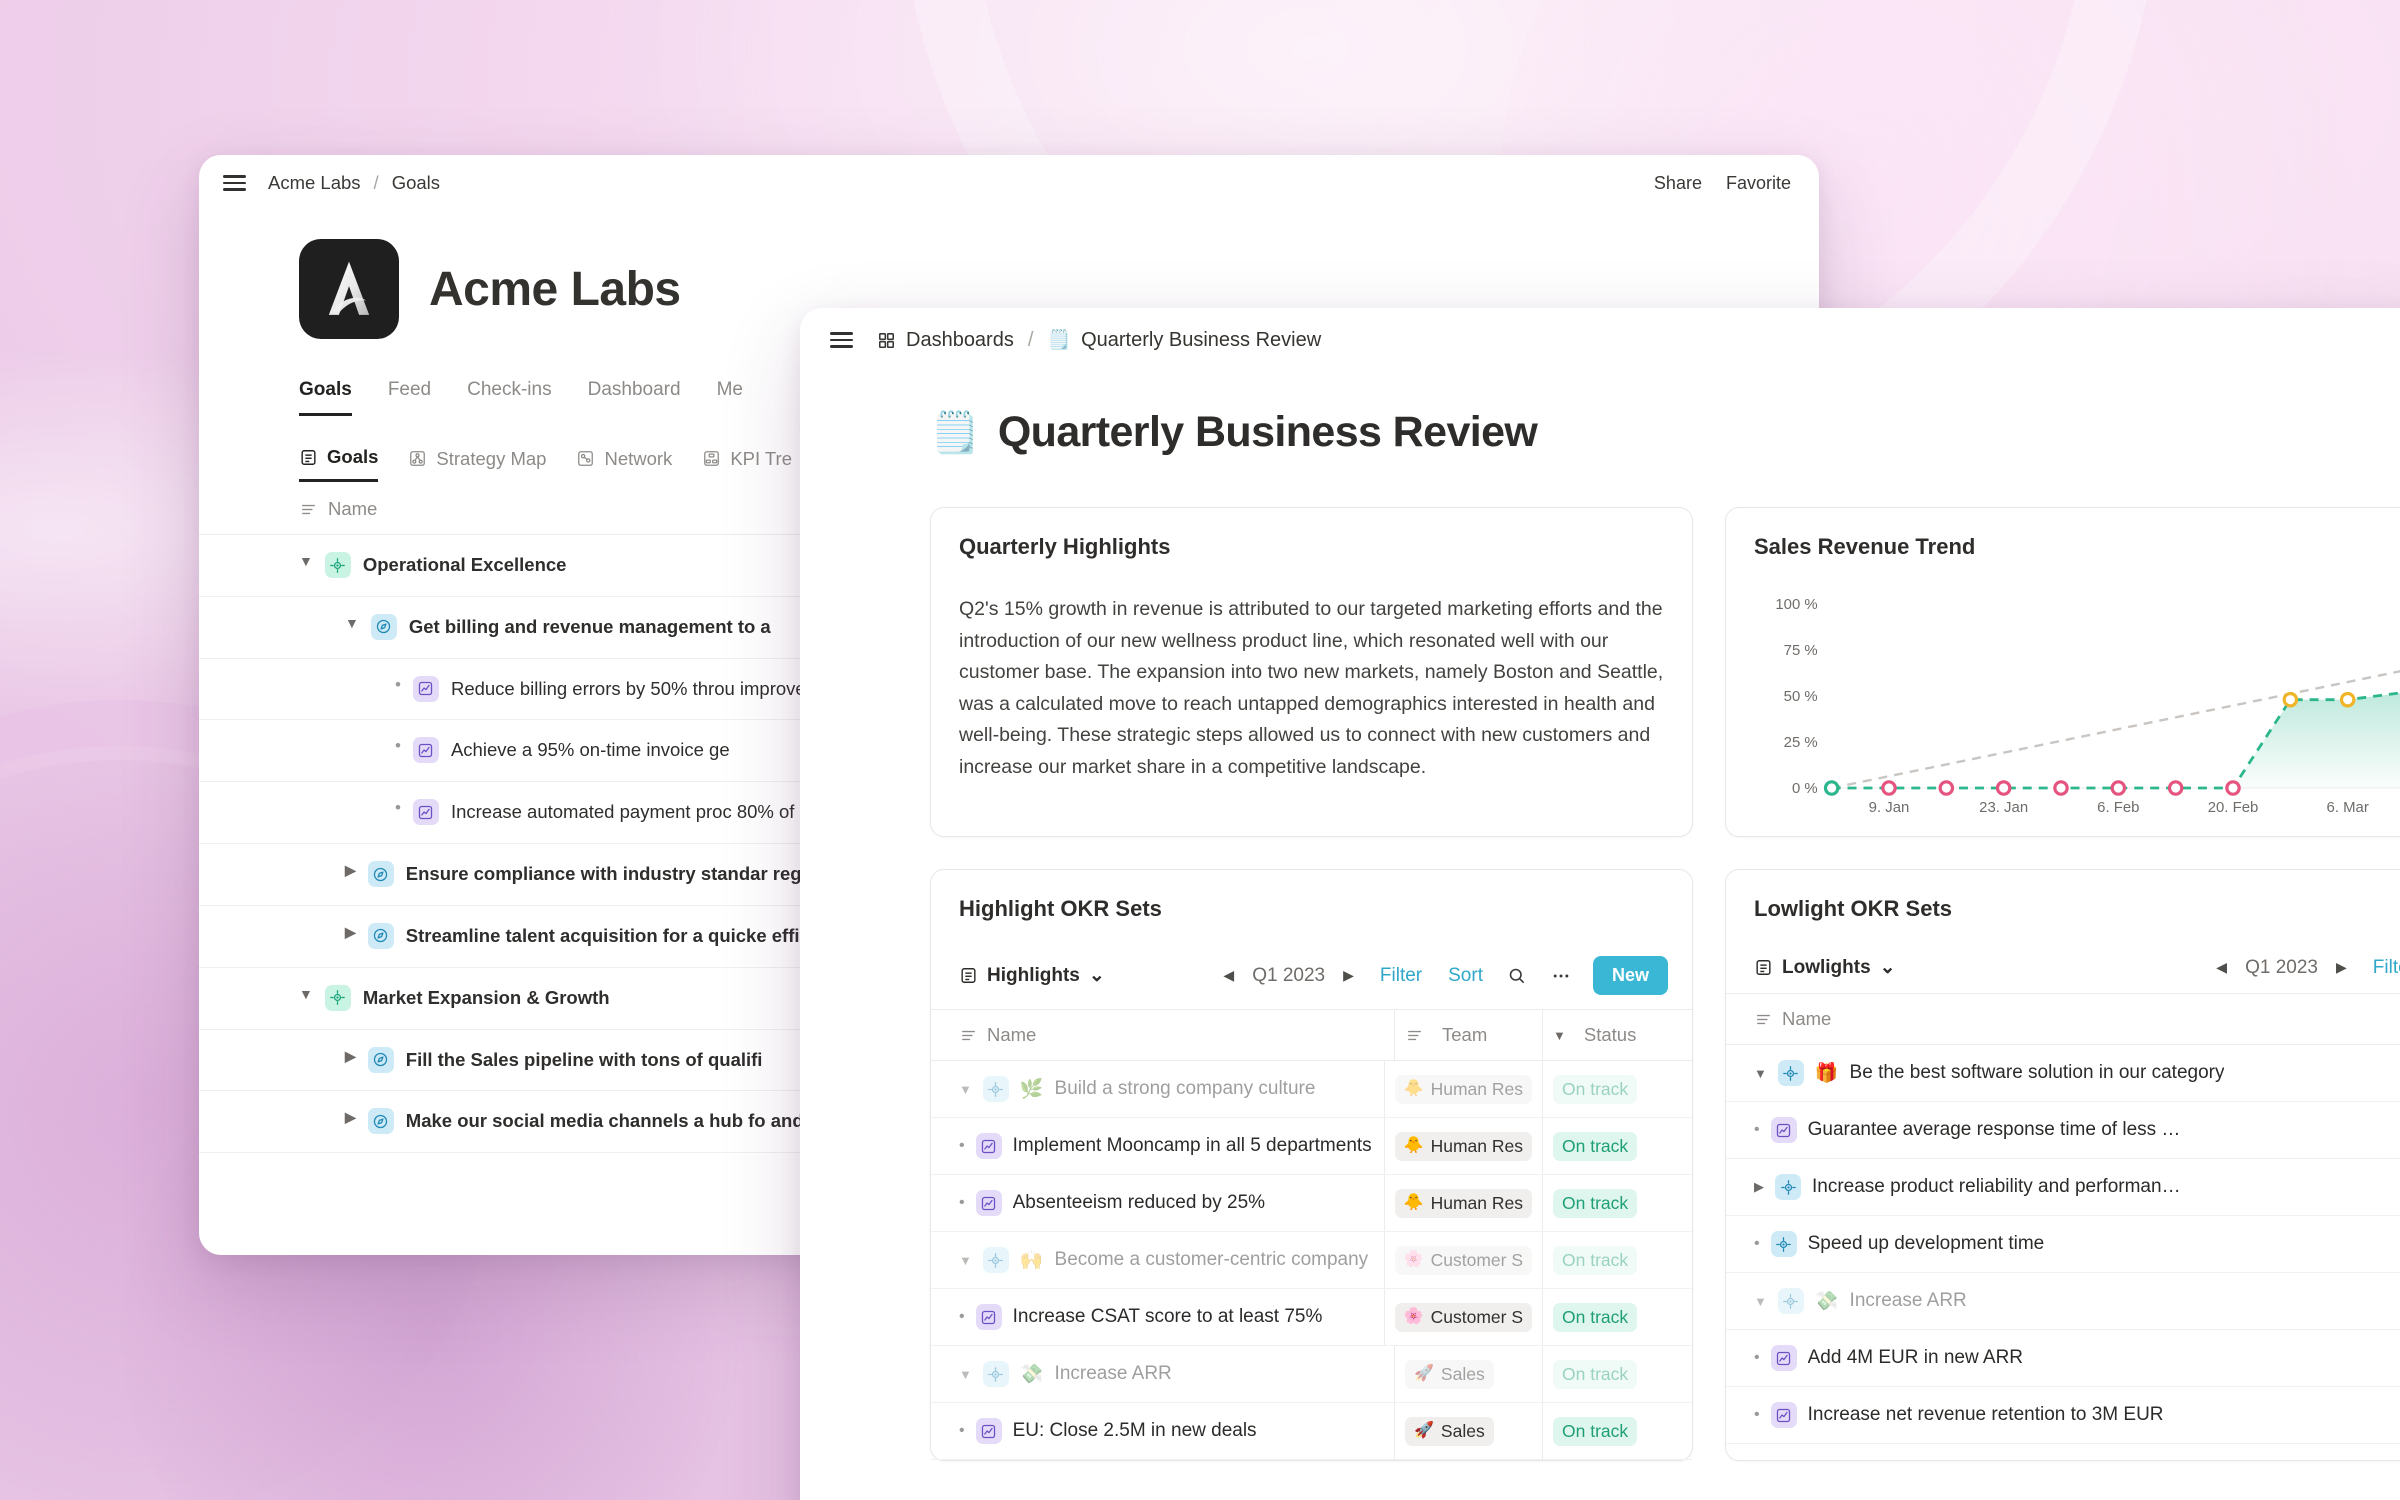  Describe the element at coordinates (2281, 968) in the screenshot. I see `lowlight-period-nav: ◀ Q1 2023 ▶` at that location.